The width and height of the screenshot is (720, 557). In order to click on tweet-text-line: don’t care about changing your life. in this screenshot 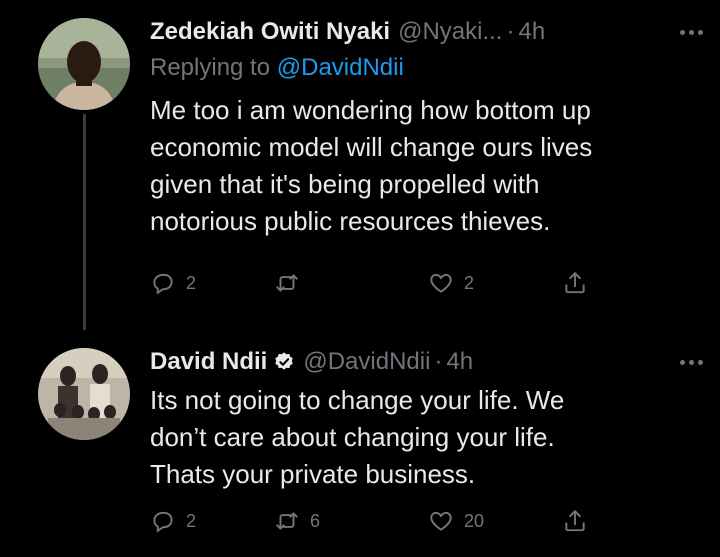, I will do `click(352, 437)`.